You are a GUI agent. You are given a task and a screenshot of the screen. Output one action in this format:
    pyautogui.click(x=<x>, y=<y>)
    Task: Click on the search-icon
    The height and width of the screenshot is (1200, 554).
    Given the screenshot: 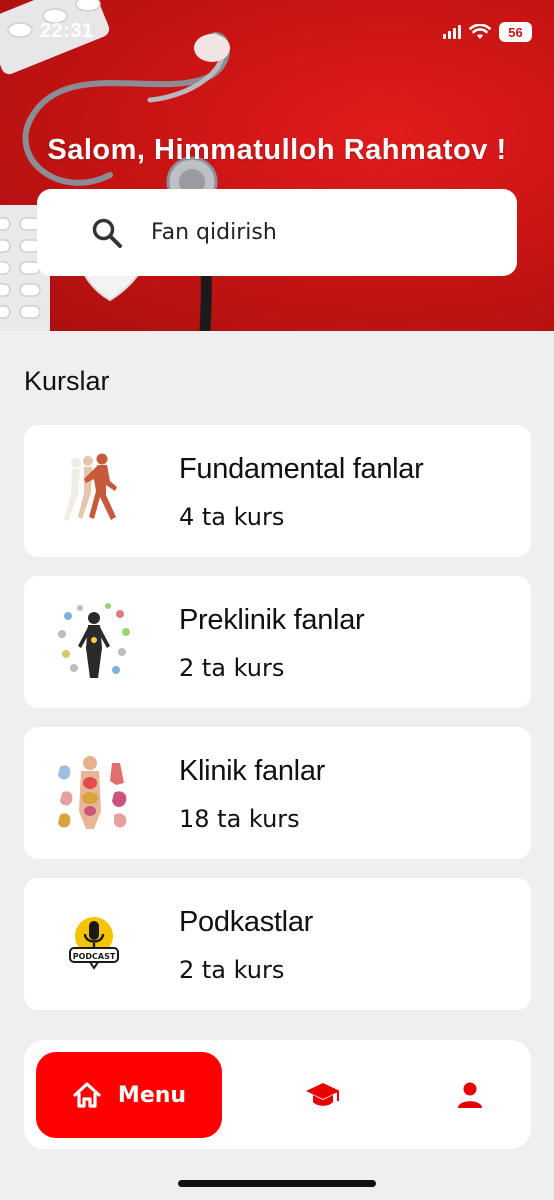 What is the action you would take?
    pyautogui.click(x=107, y=233)
    